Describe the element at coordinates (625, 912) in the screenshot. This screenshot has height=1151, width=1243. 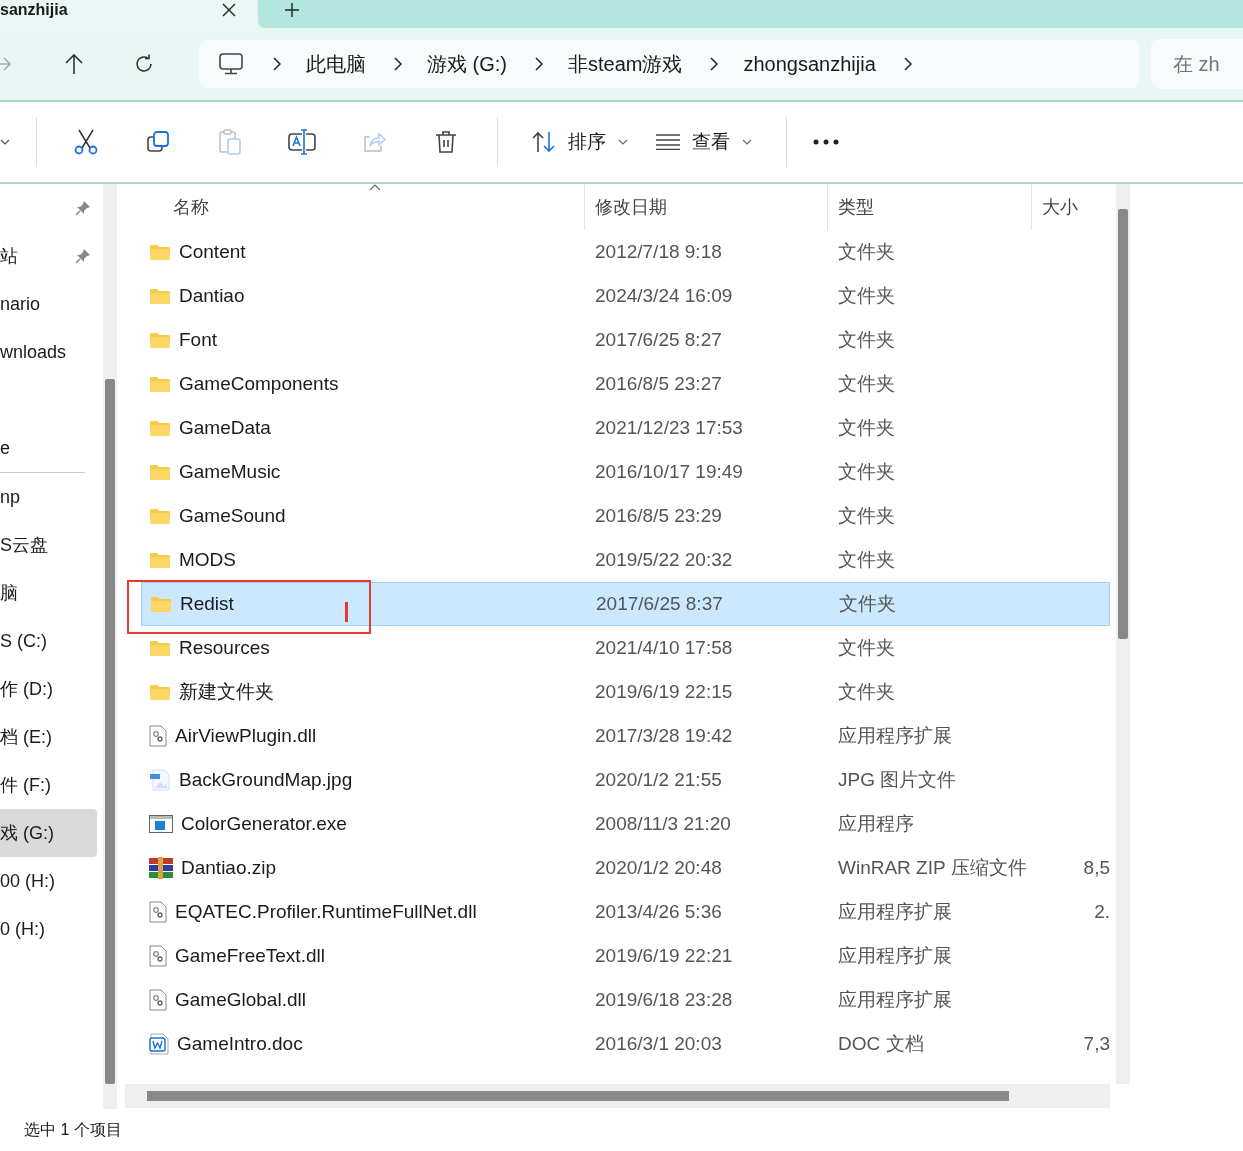
I see `file-row: EQATEC.Profiler.RuntimeFullNet.dll 2013/4/26 5:36 应用程序扩展 2.` at that location.